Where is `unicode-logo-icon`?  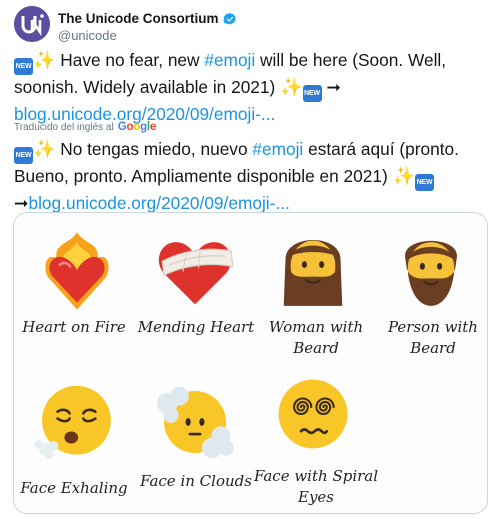 unicode-logo-icon is located at coordinates (32, 24).